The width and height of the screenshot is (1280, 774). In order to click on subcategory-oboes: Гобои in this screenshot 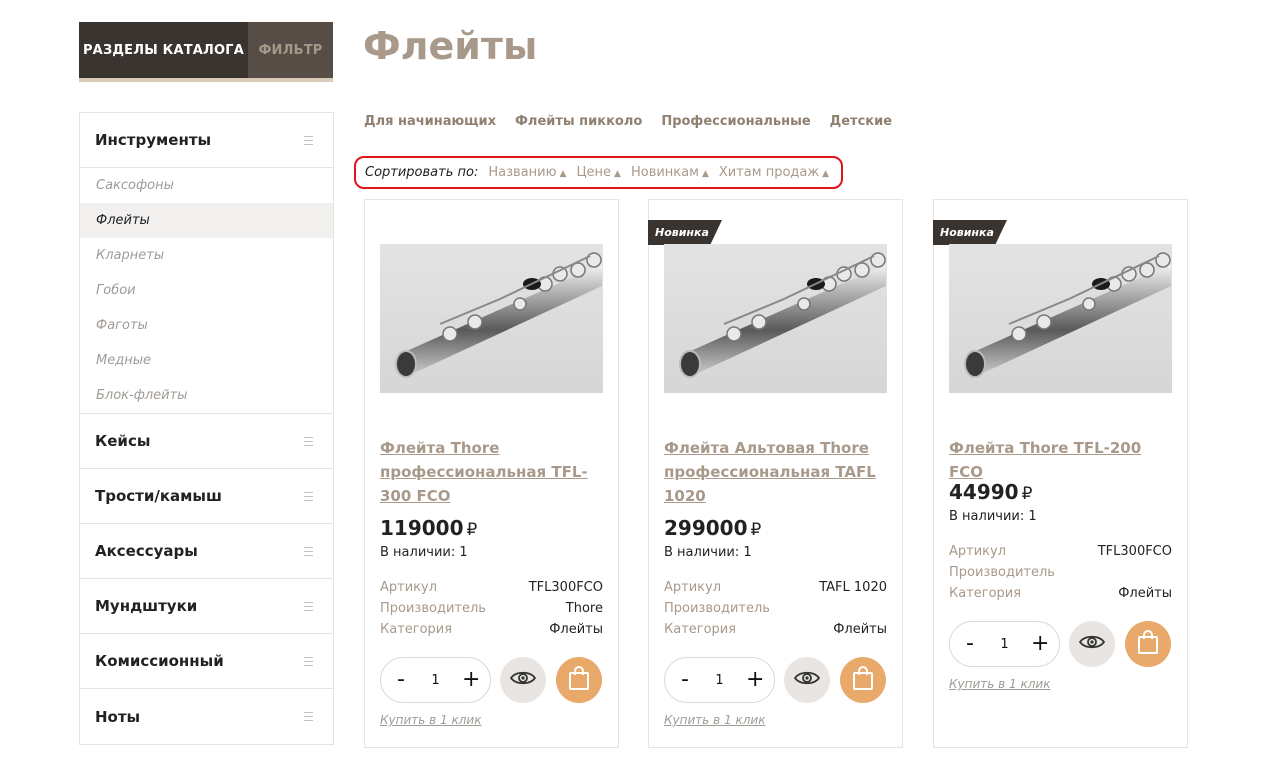, I will do `click(206, 290)`.